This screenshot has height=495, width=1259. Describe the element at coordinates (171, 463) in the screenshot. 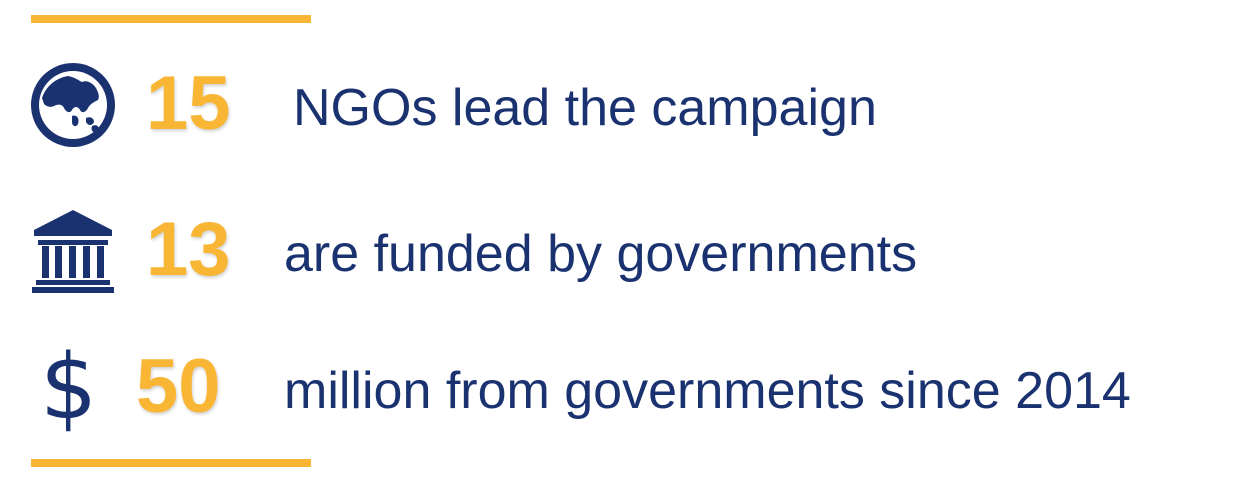

I see `bottom-accent-divider` at that location.